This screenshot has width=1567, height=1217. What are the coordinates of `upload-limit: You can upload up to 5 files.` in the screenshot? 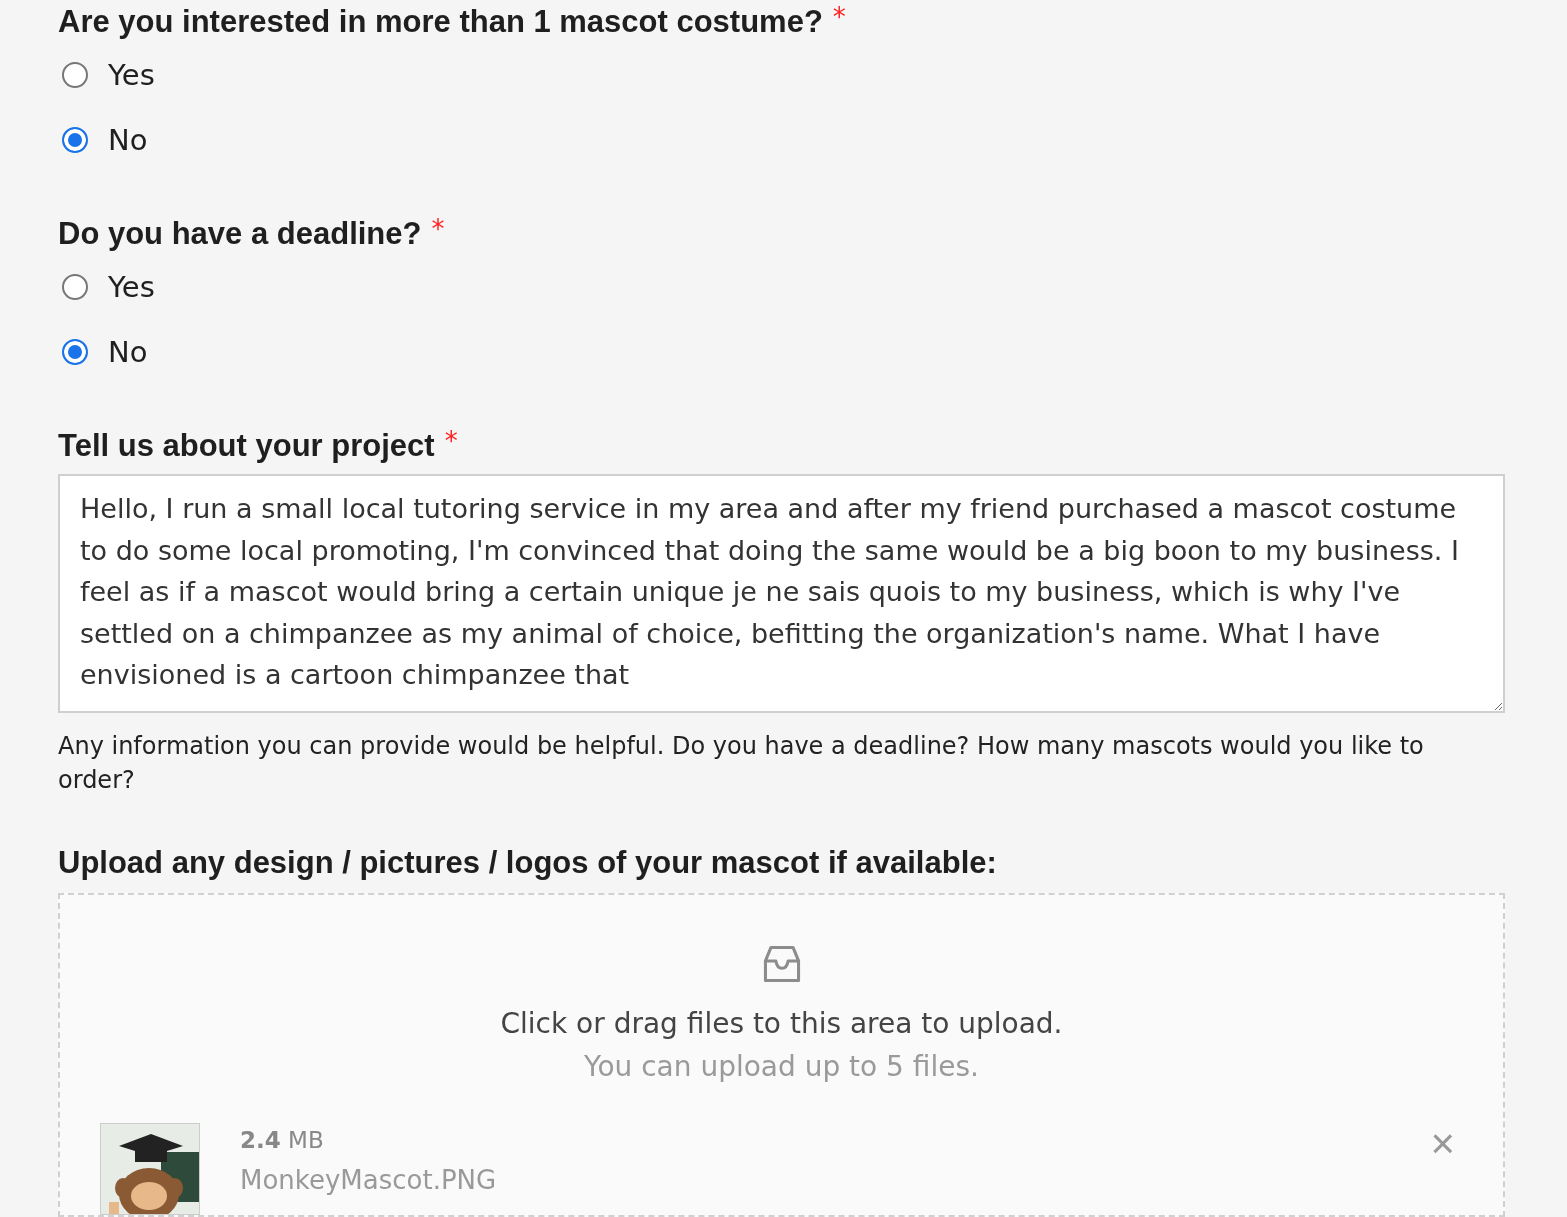 It's located at (781, 1066).